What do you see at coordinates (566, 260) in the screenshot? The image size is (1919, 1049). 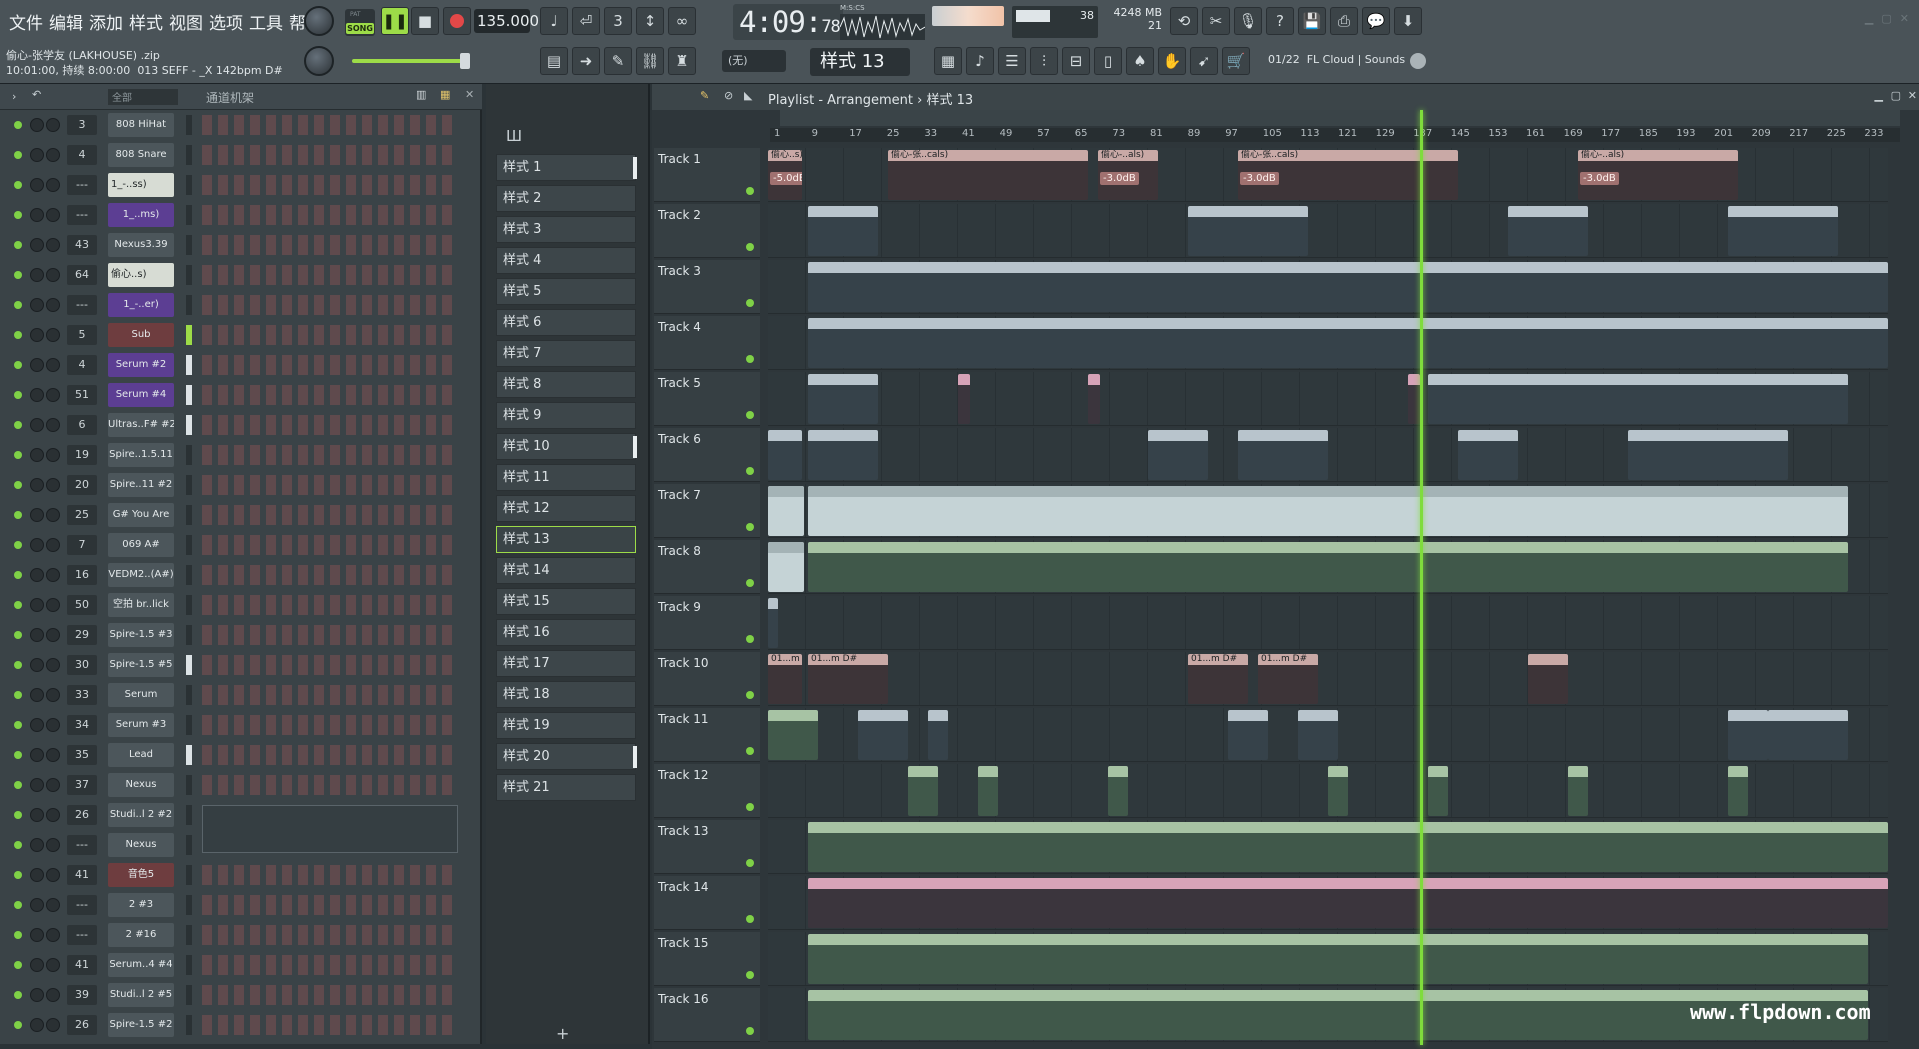 I see `pattern-item: 样式 4` at bounding box center [566, 260].